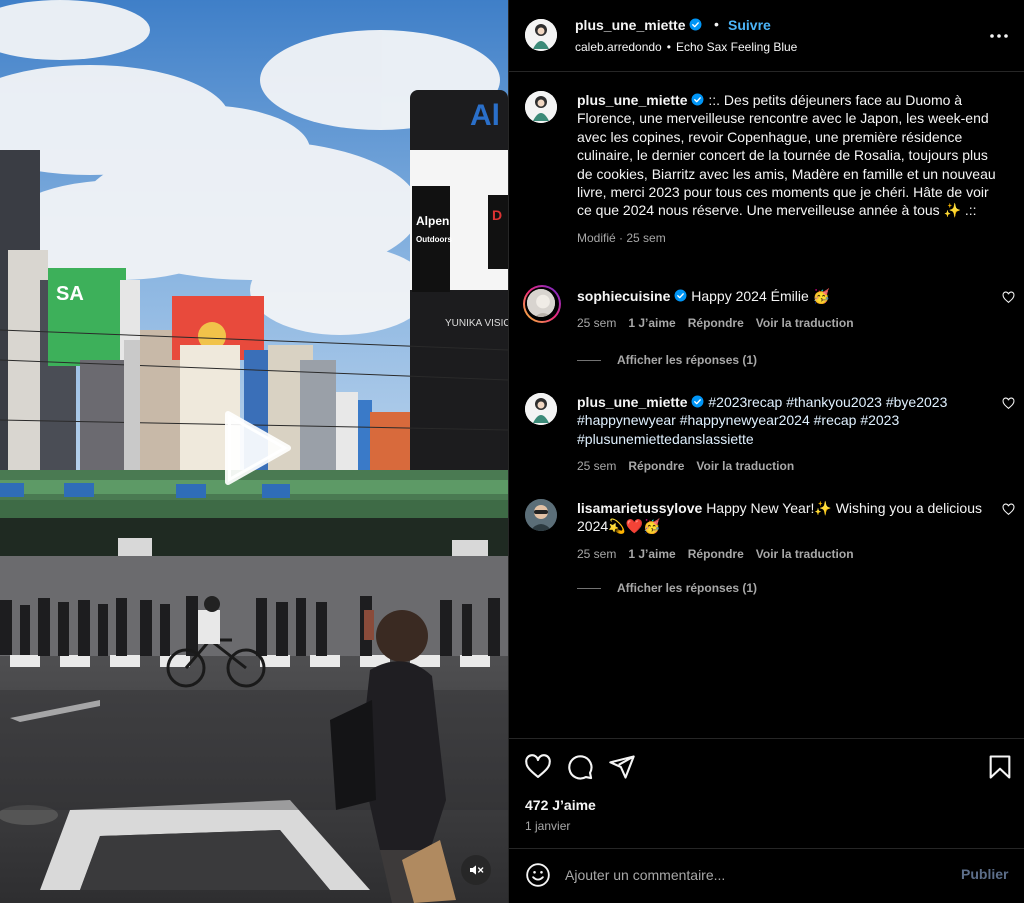  What do you see at coordinates (485, 115) in the screenshot?
I see `sign-al-text: Al` at bounding box center [485, 115].